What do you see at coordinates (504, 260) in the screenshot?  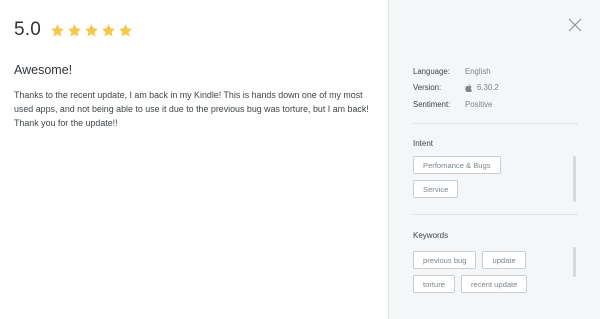 I see `keyword-tag: update` at bounding box center [504, 260].